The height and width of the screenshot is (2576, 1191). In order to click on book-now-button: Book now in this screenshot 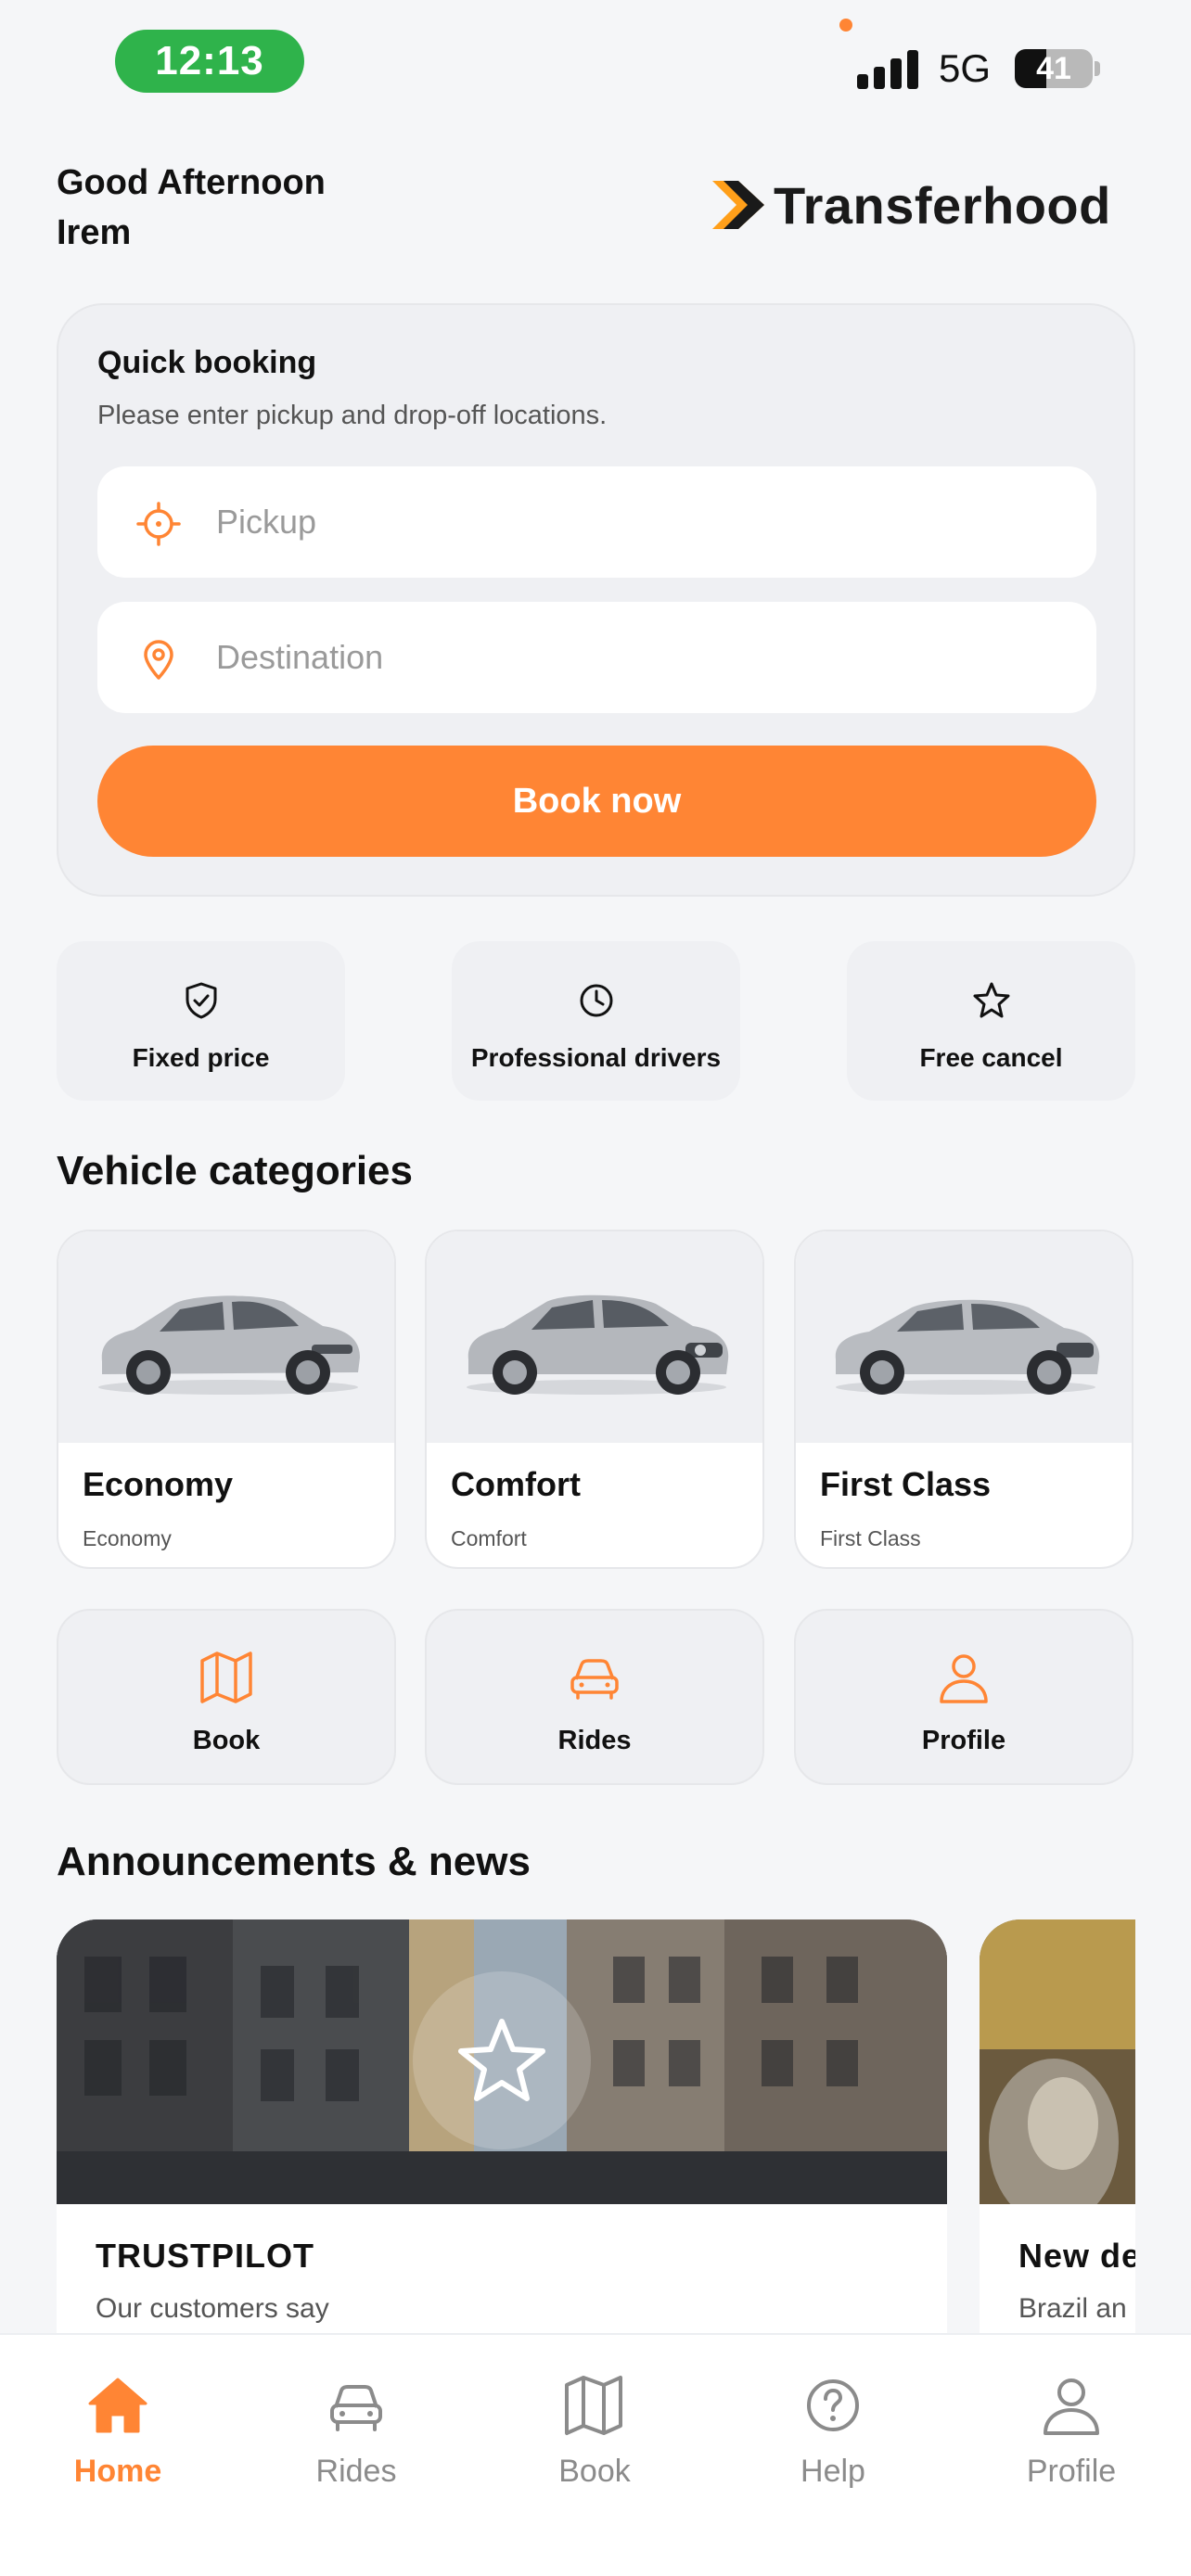, I will do `click(597, 802)`.